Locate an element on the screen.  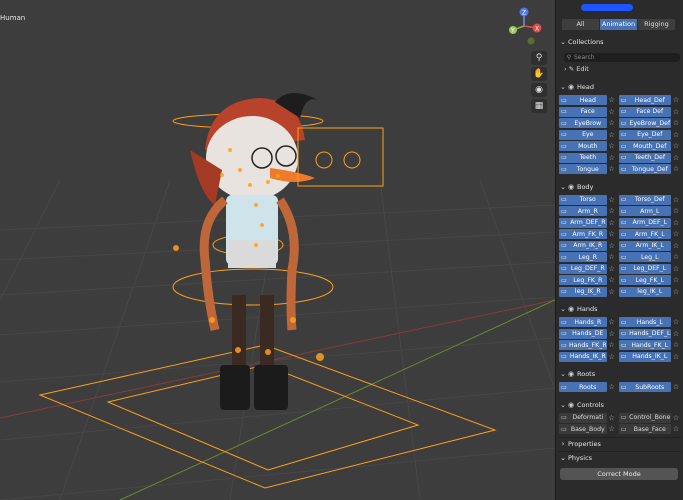
bone-collection-item: ▭ leg_IK_L is located at coordinates (644, 291).